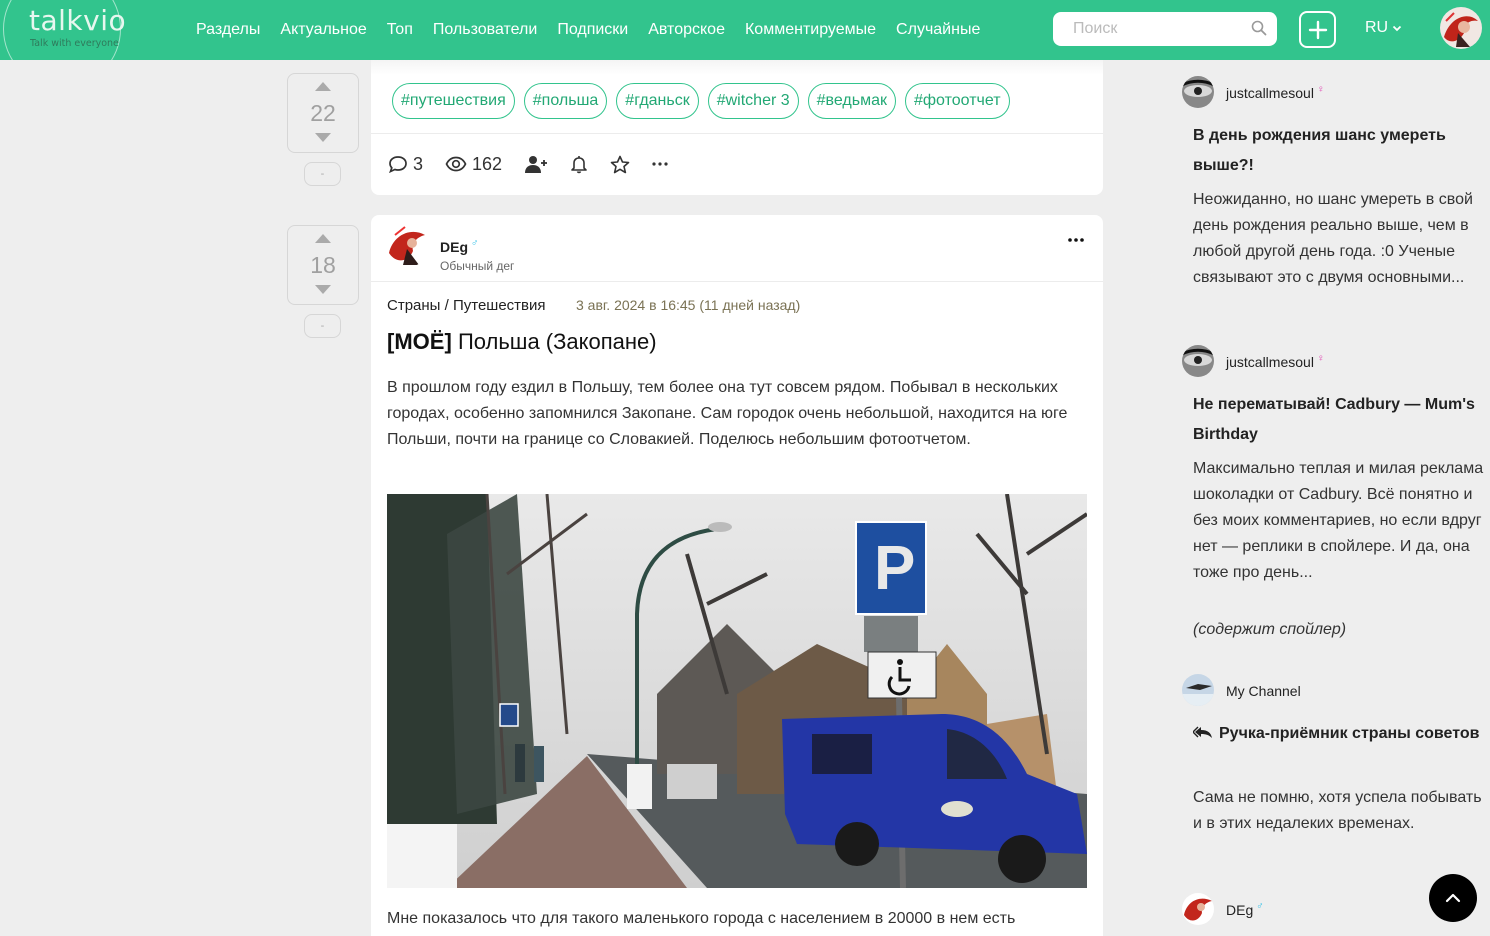  I want to click on notify-button, so click(579, 164).